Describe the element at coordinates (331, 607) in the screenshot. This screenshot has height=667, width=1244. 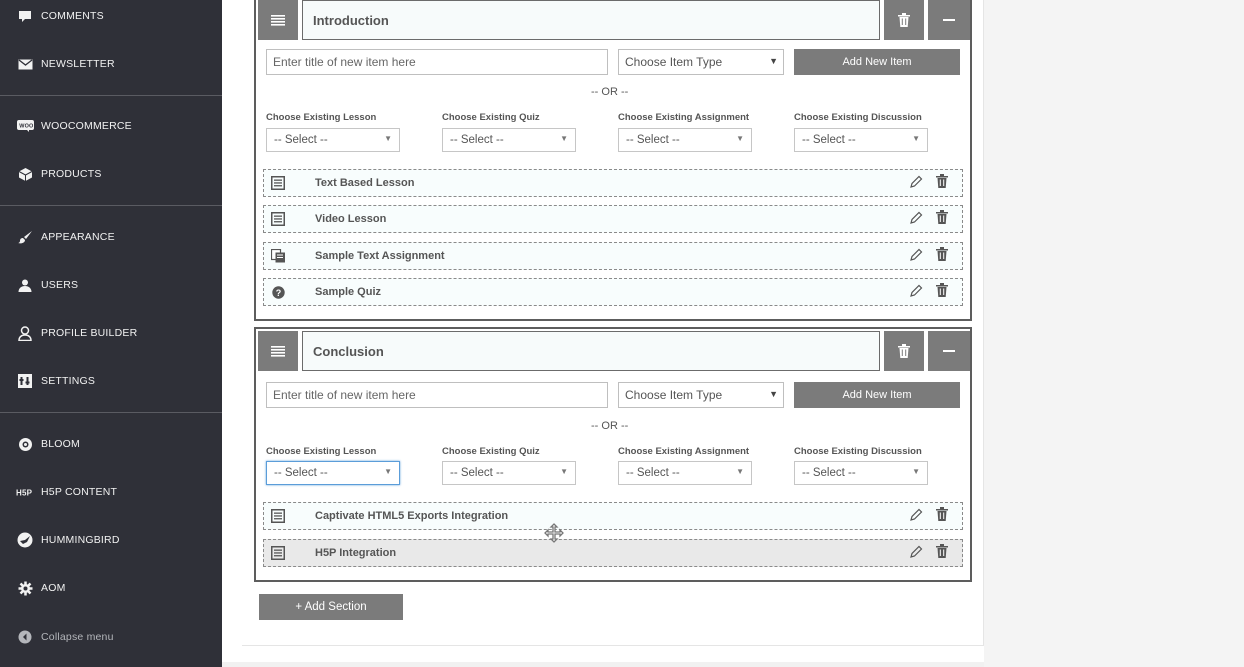
I see `add-section-button: + Add Section` at that location.